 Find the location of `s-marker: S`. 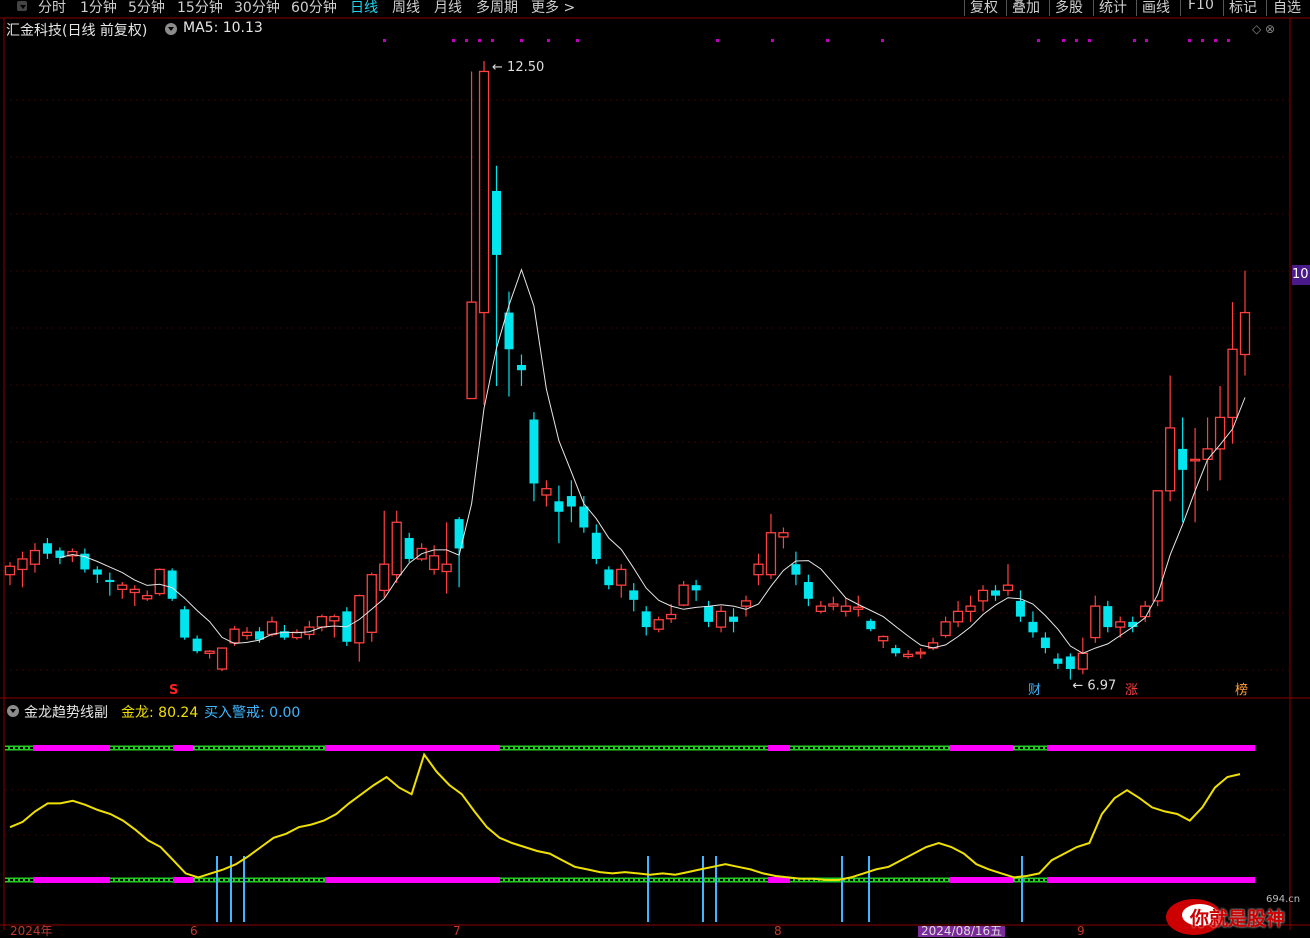

s-marker: S is located at coordinates (173, 690).